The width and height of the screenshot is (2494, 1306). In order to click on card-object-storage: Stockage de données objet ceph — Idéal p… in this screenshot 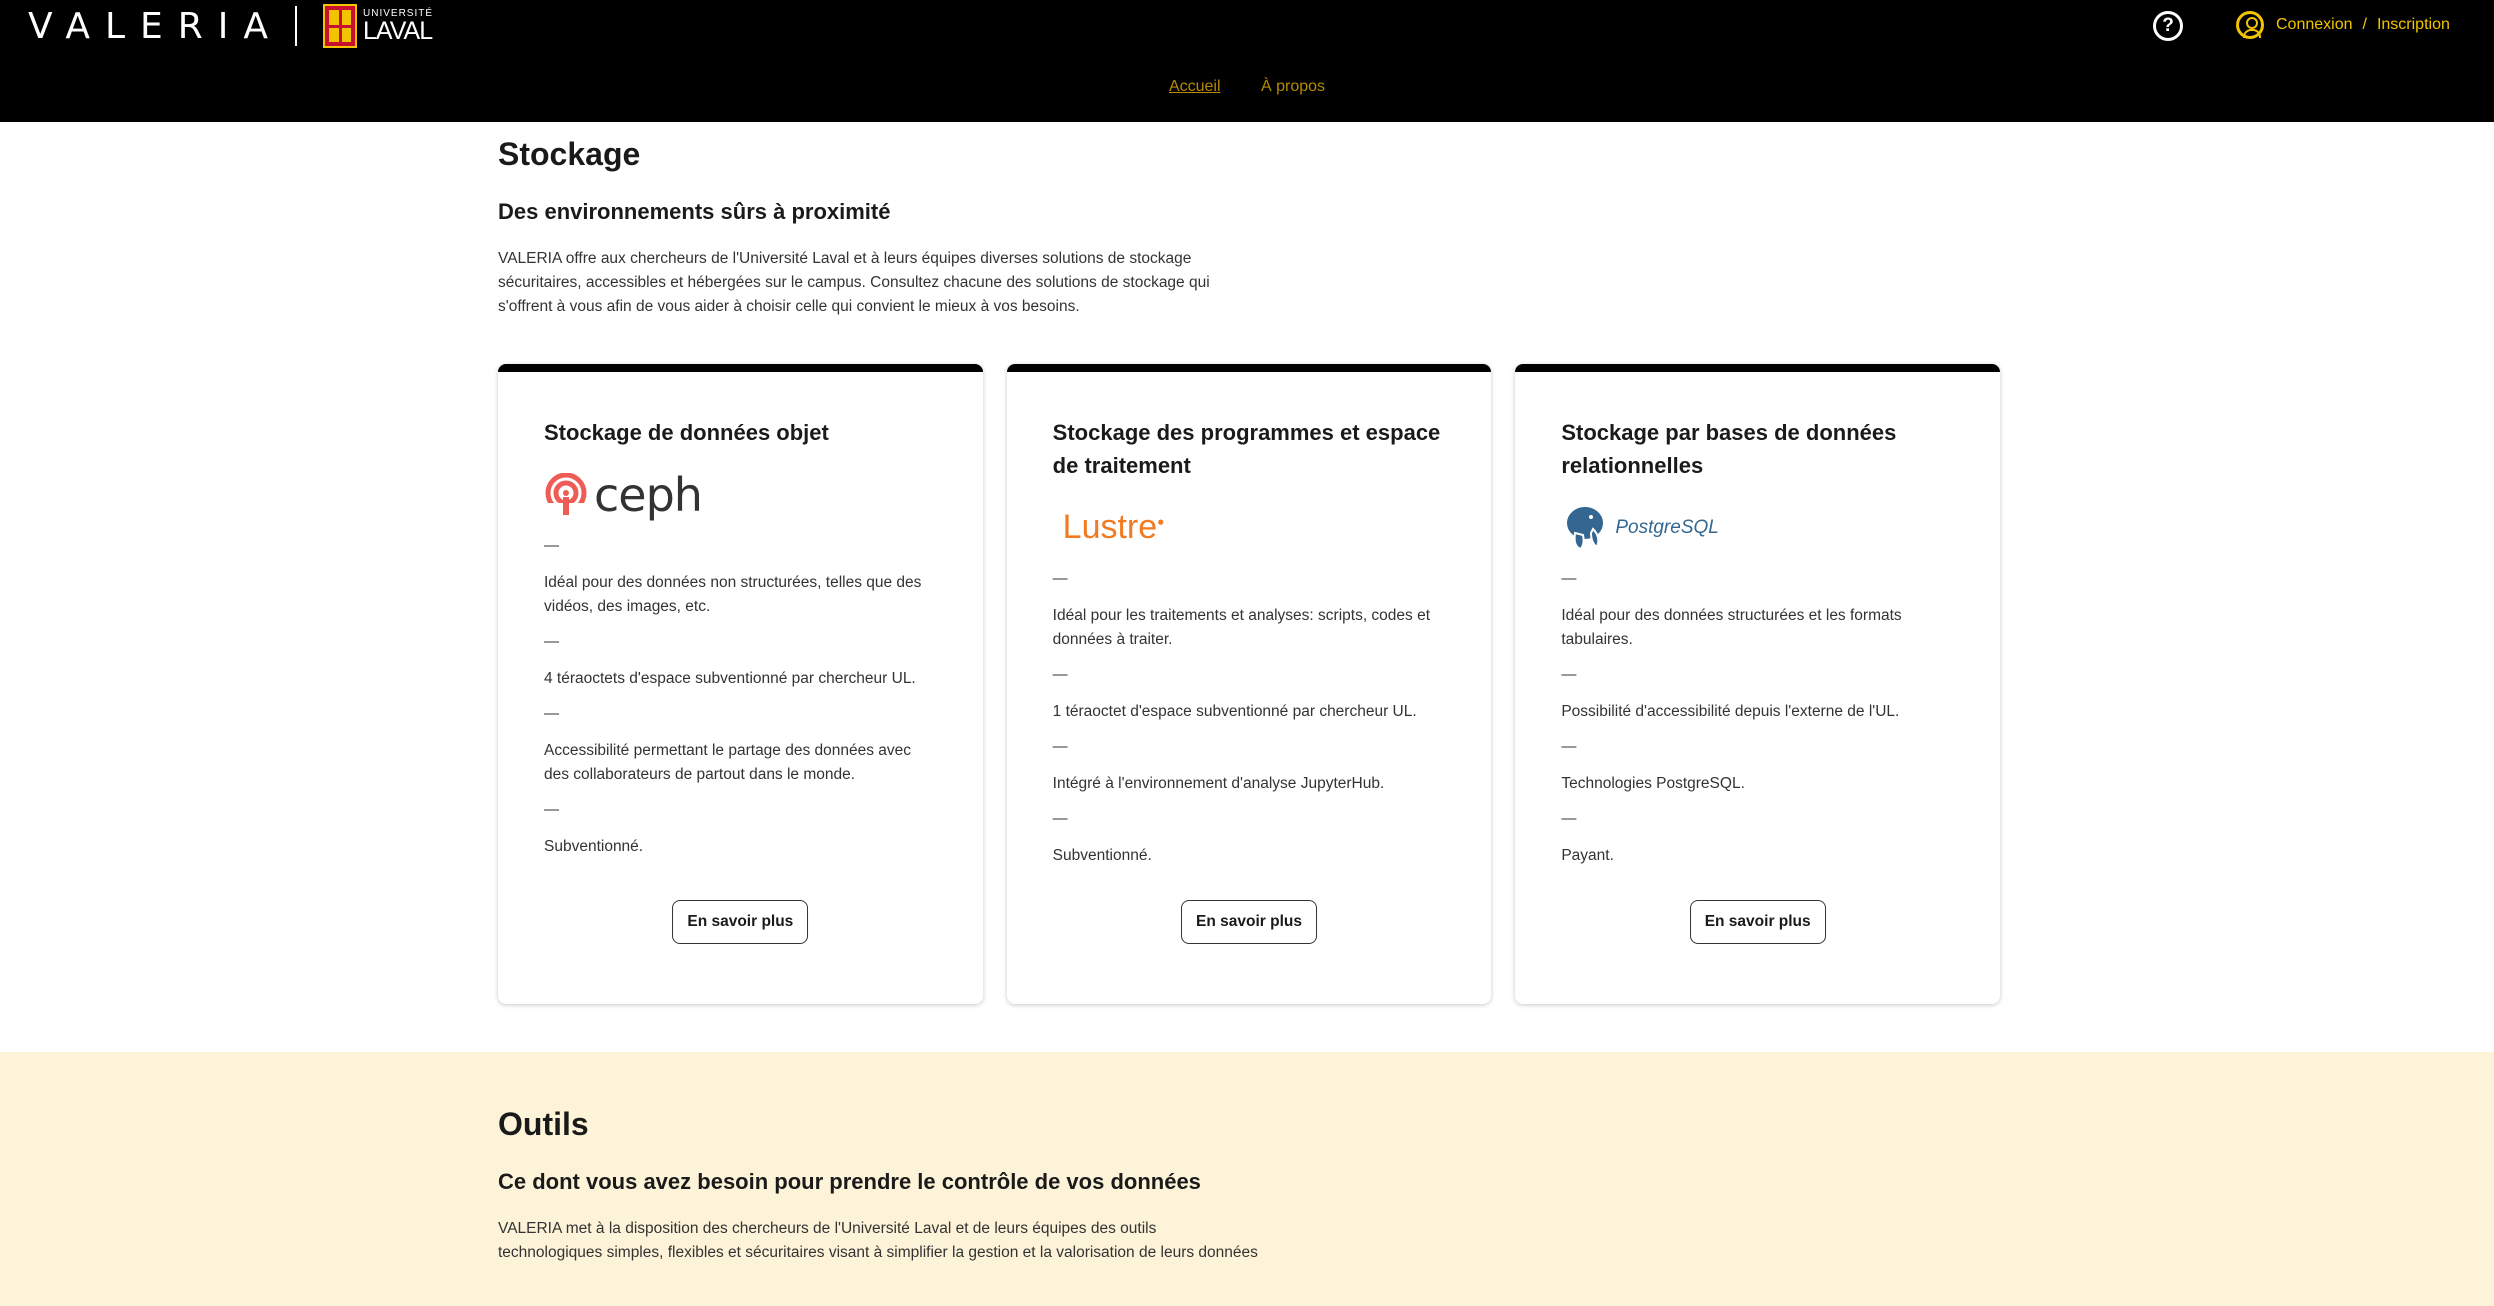, I will do `click(740, 684)`.